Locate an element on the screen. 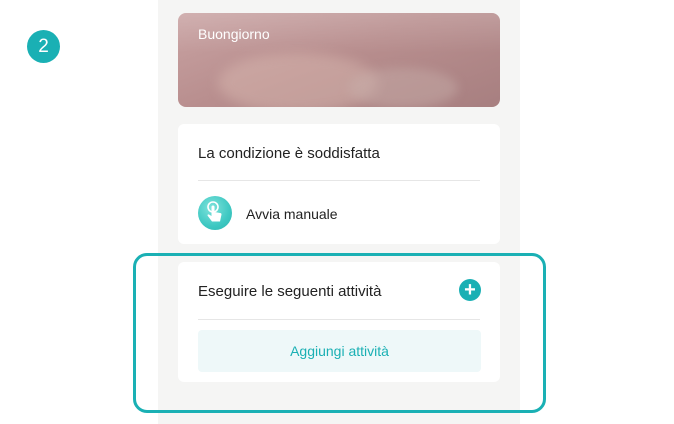  condition-divider is located at coordinates (339, 180).